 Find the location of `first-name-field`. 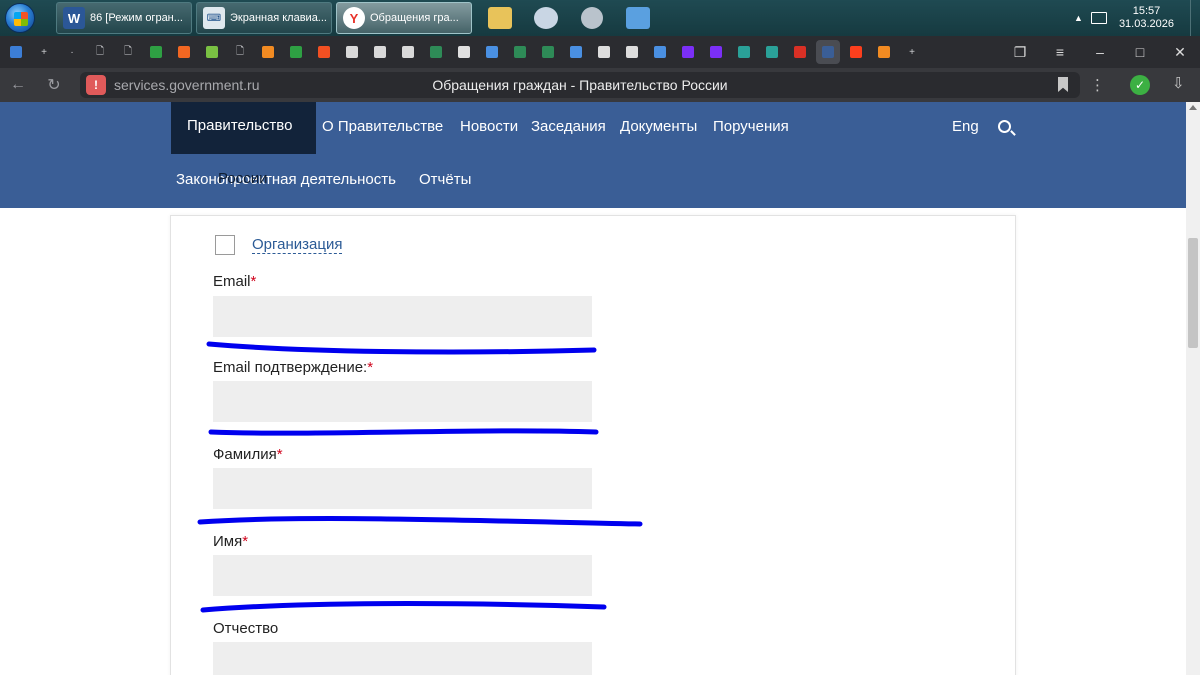

first-name-field is located at coordinates (402, 575).